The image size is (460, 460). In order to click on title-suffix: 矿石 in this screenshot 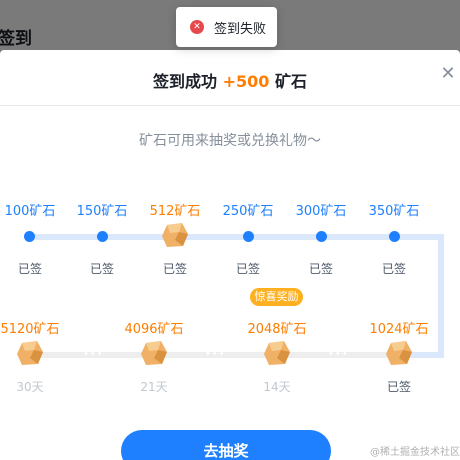, I will do `click(290, 81)`.